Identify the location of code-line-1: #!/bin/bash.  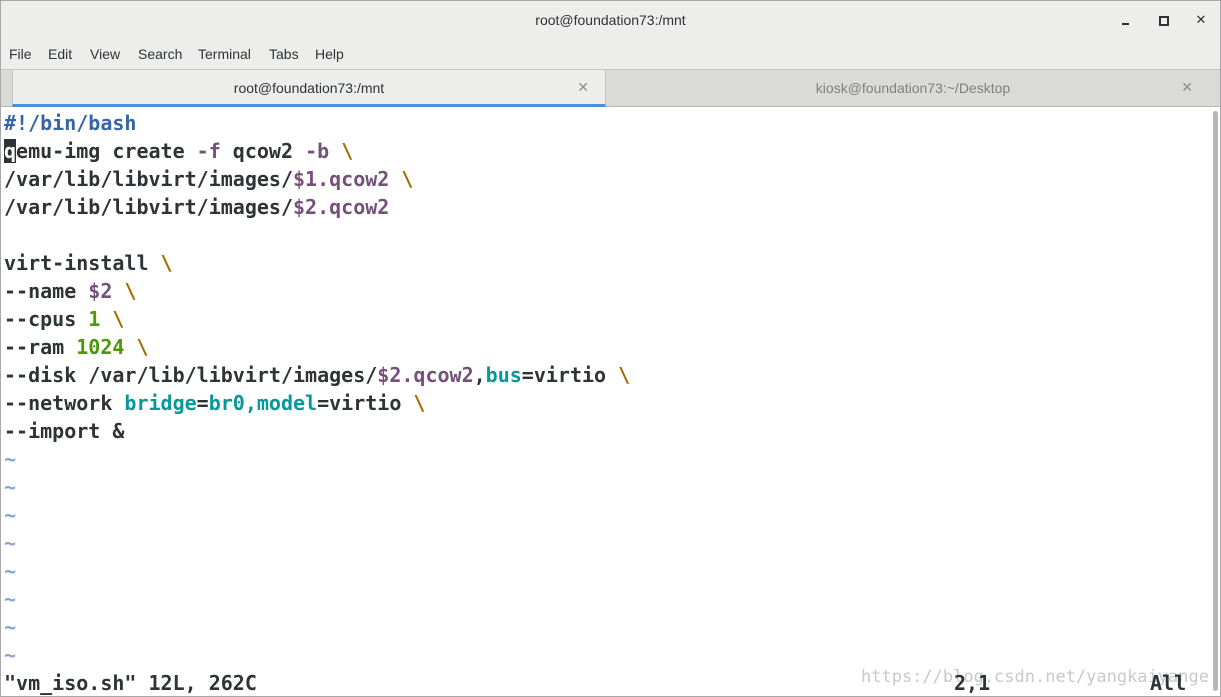
(70, 123).